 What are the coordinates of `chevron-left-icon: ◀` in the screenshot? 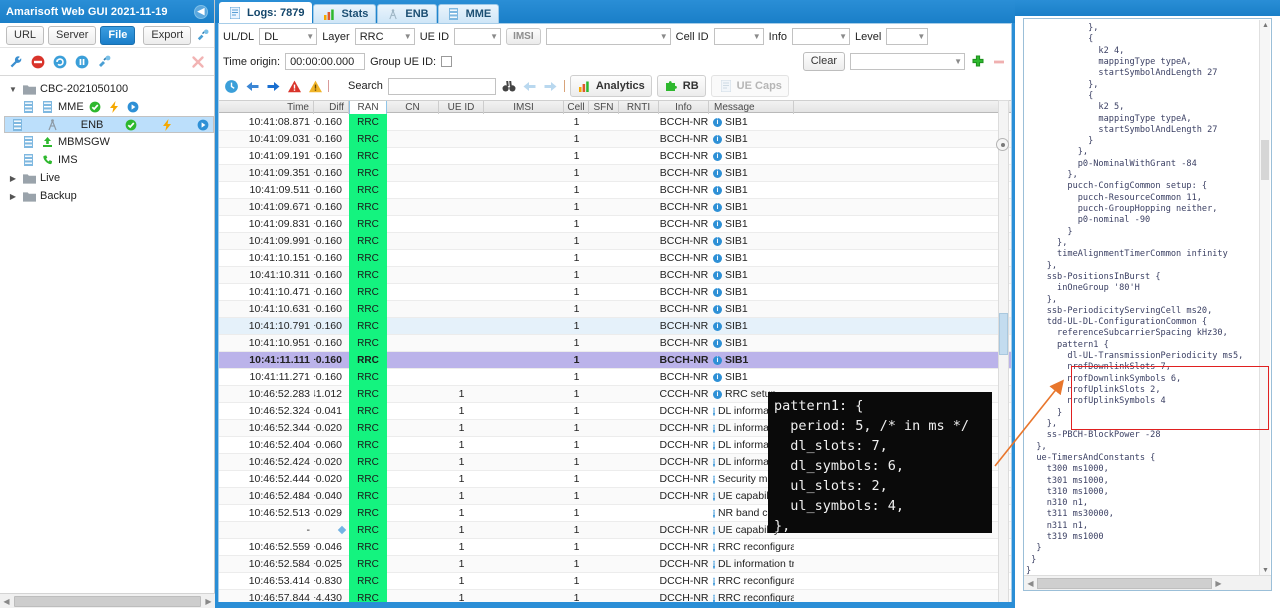 It's located at (201, 11).